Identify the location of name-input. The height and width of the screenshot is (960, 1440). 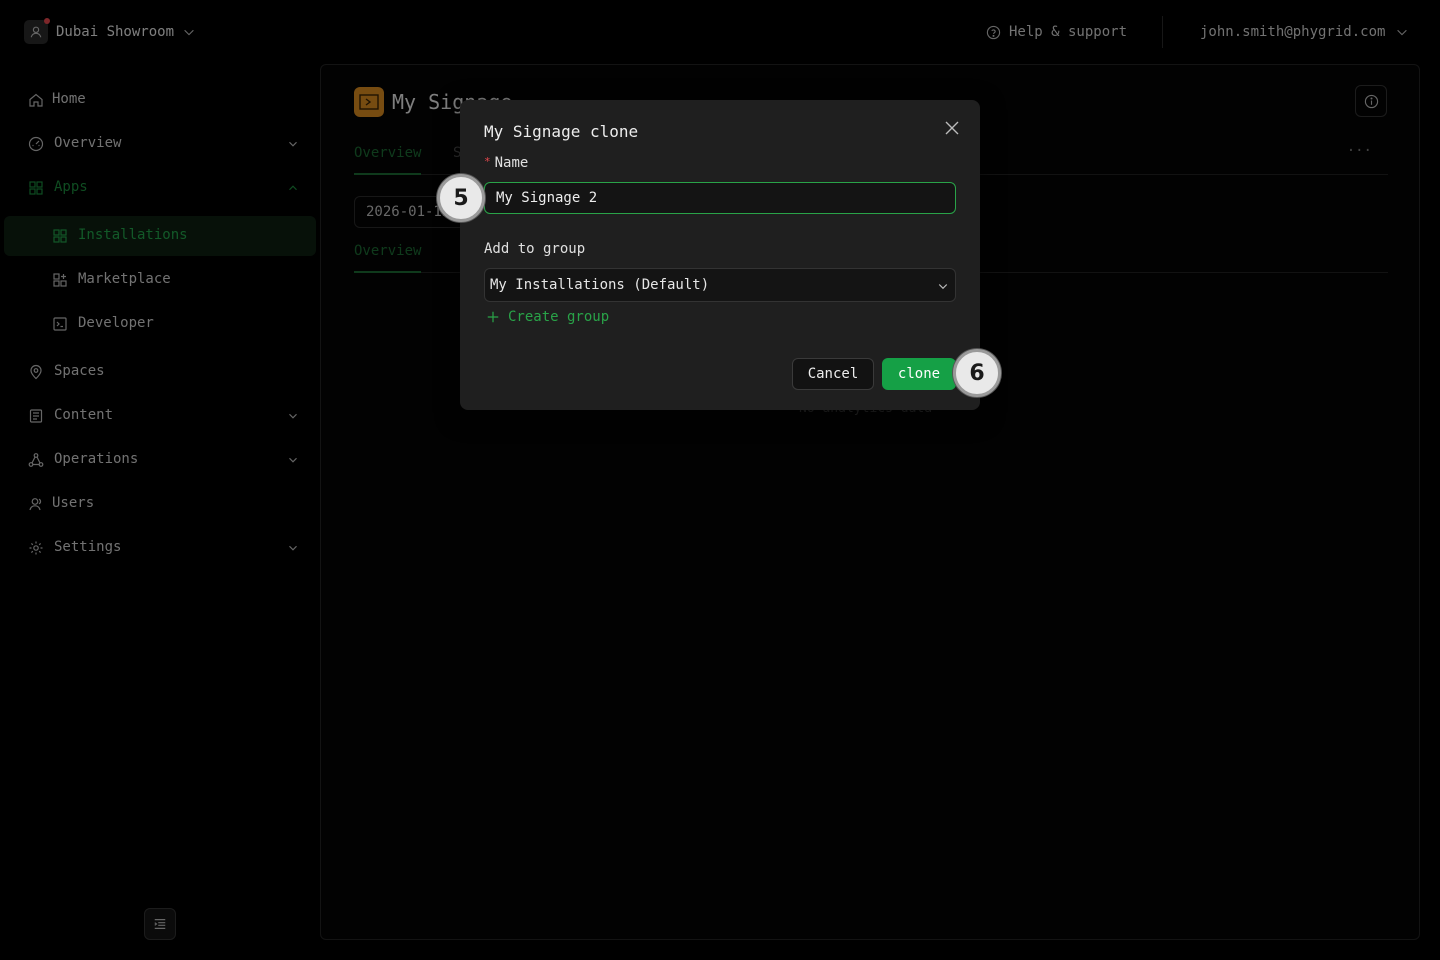
(720, 198).